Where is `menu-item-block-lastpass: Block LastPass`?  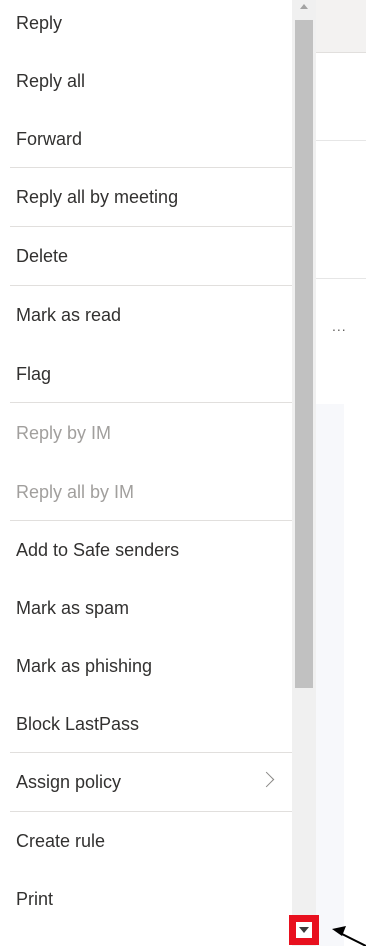 menu-item-block-lastpass: Block LastPass is located at coordinates (146, 724).